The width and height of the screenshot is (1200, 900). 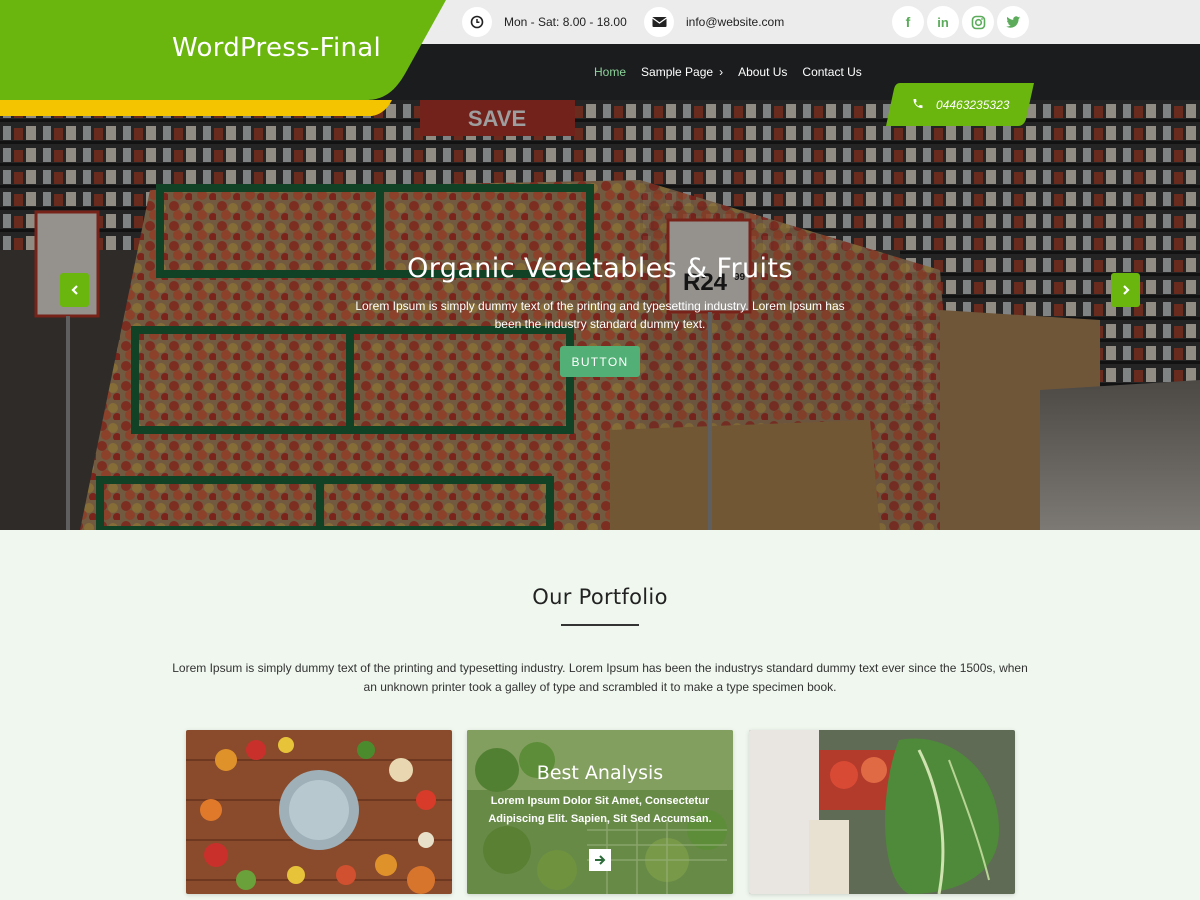 I want to click on nav-item-sample-page: Sample Page ›, so click(x=682, y=72).